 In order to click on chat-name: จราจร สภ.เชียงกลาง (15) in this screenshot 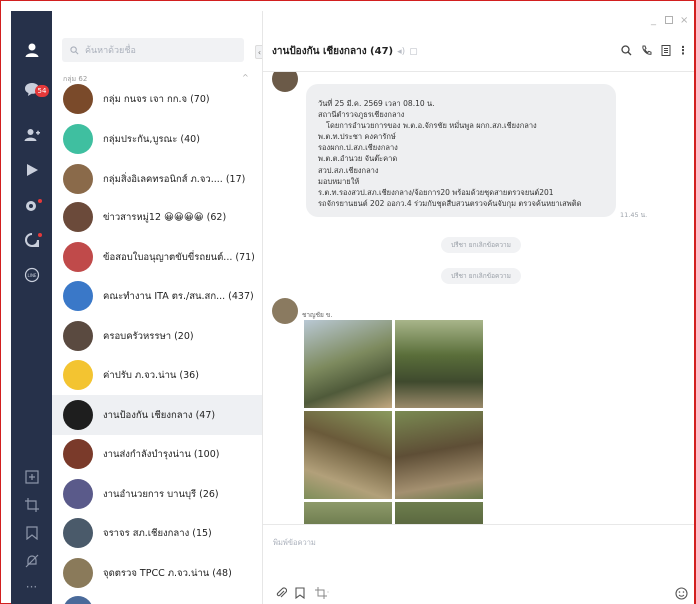, I will do `click(157, 533)`.